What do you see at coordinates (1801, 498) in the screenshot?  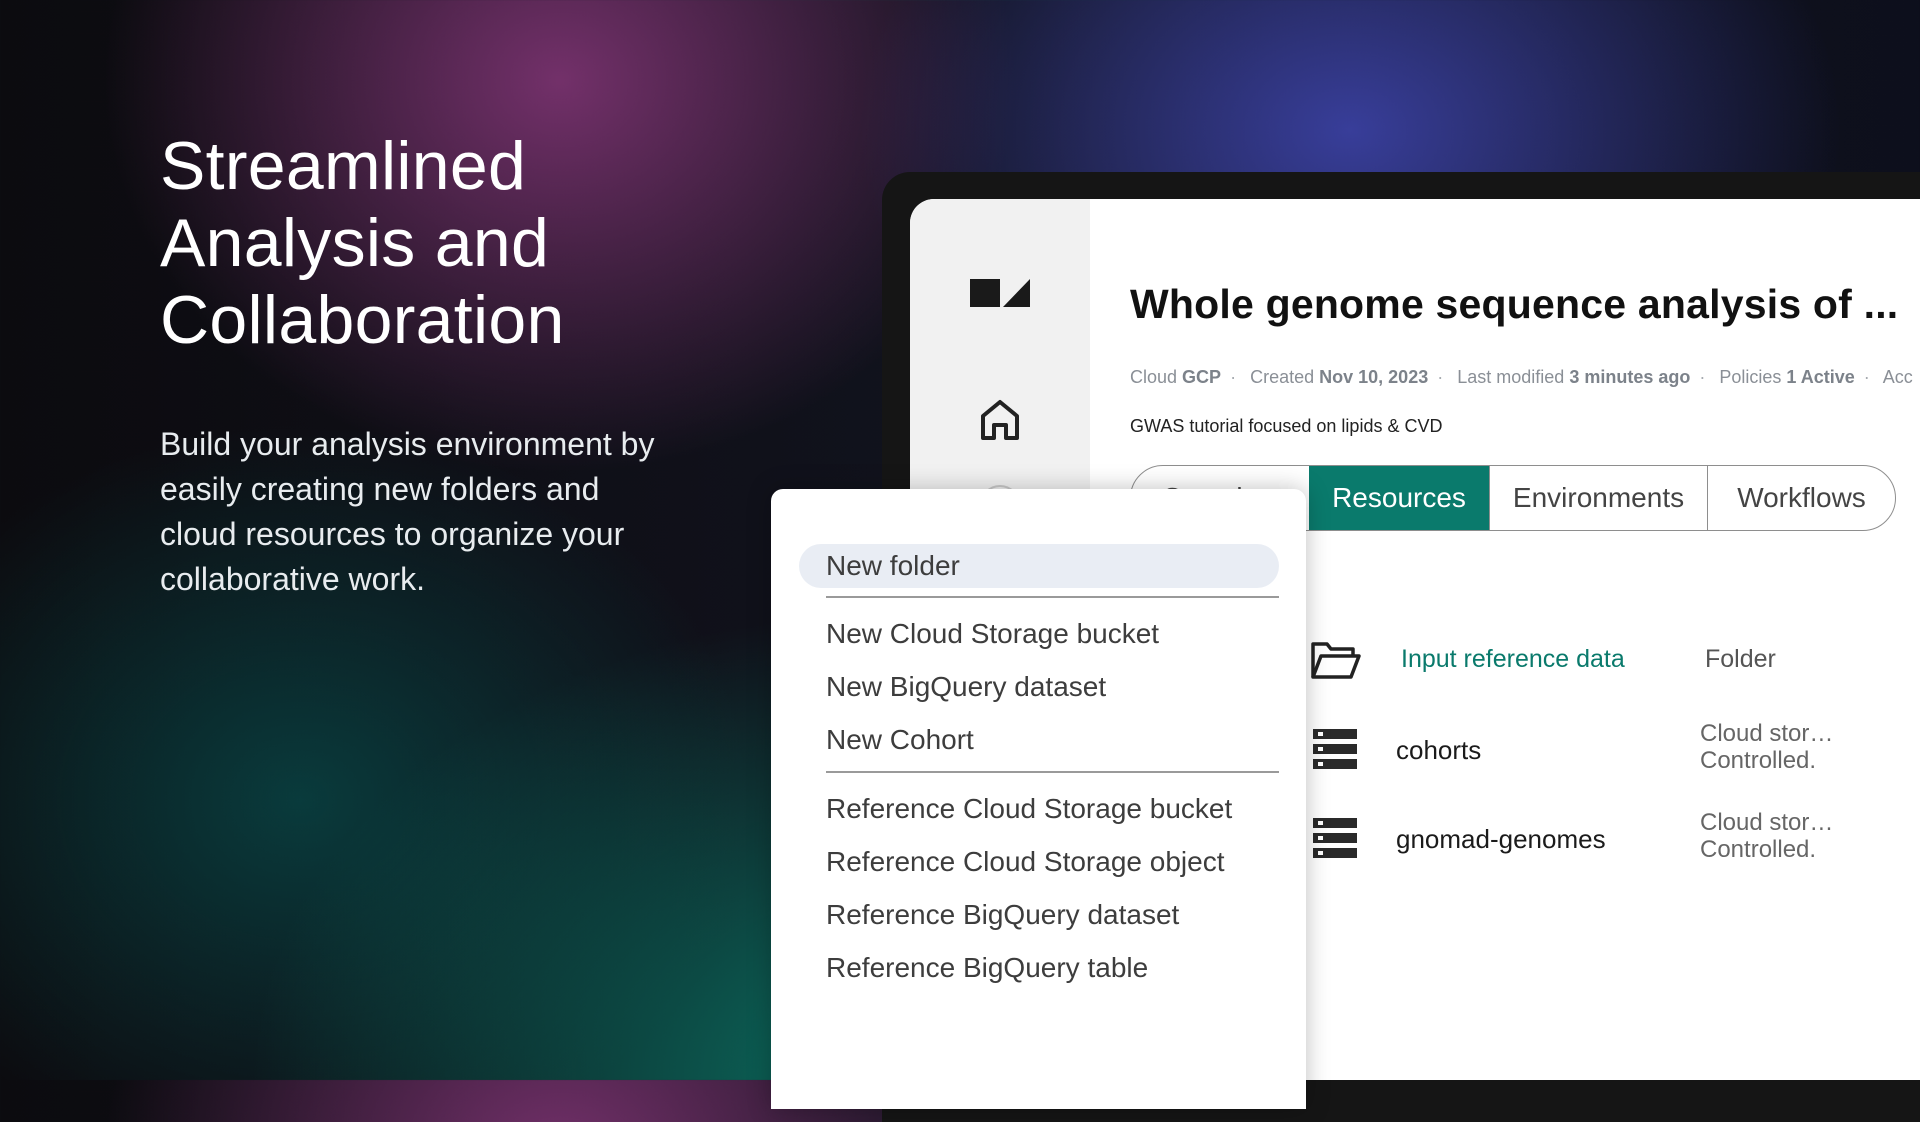 I see `tab-workflows: Workflows` at bounding box center [1801, 498].